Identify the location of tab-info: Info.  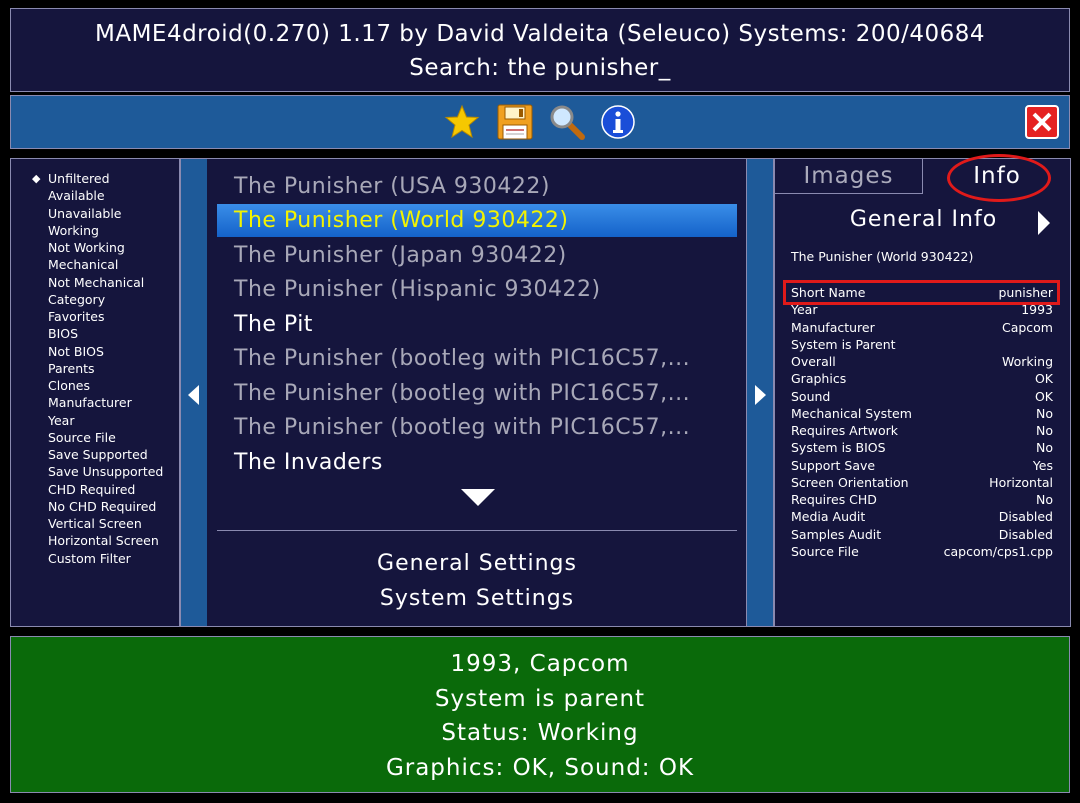
(997, 178).